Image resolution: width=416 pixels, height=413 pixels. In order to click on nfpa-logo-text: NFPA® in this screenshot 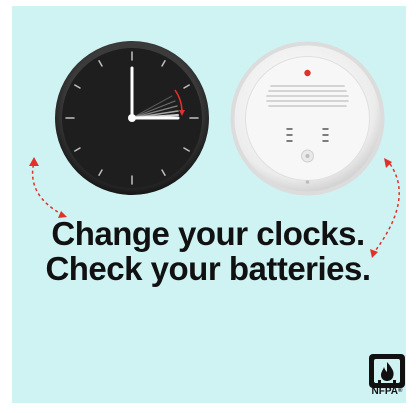, I will do `click(387, 391)`.